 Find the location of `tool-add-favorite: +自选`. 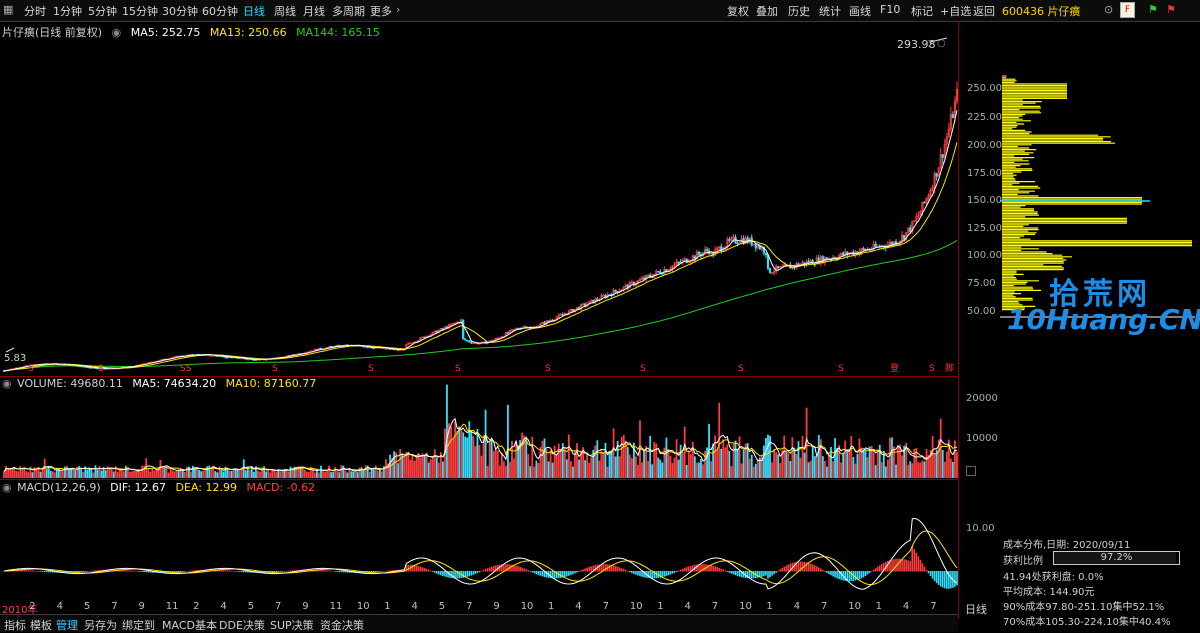

tool-add-favorite: +自选 is located at coordinates (955, 11).